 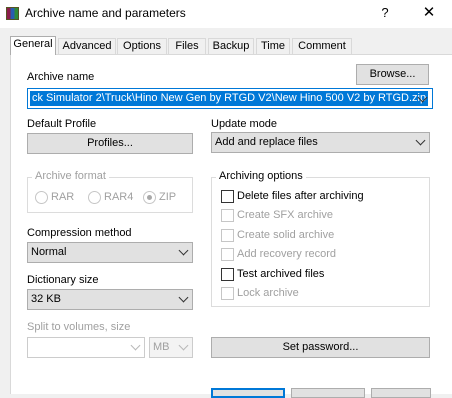 What do you see at coordinates (226, 14) in the screenshot?
I see `title-bar: Archive name and parameters ? ✕` at bounding box center [226, 14].